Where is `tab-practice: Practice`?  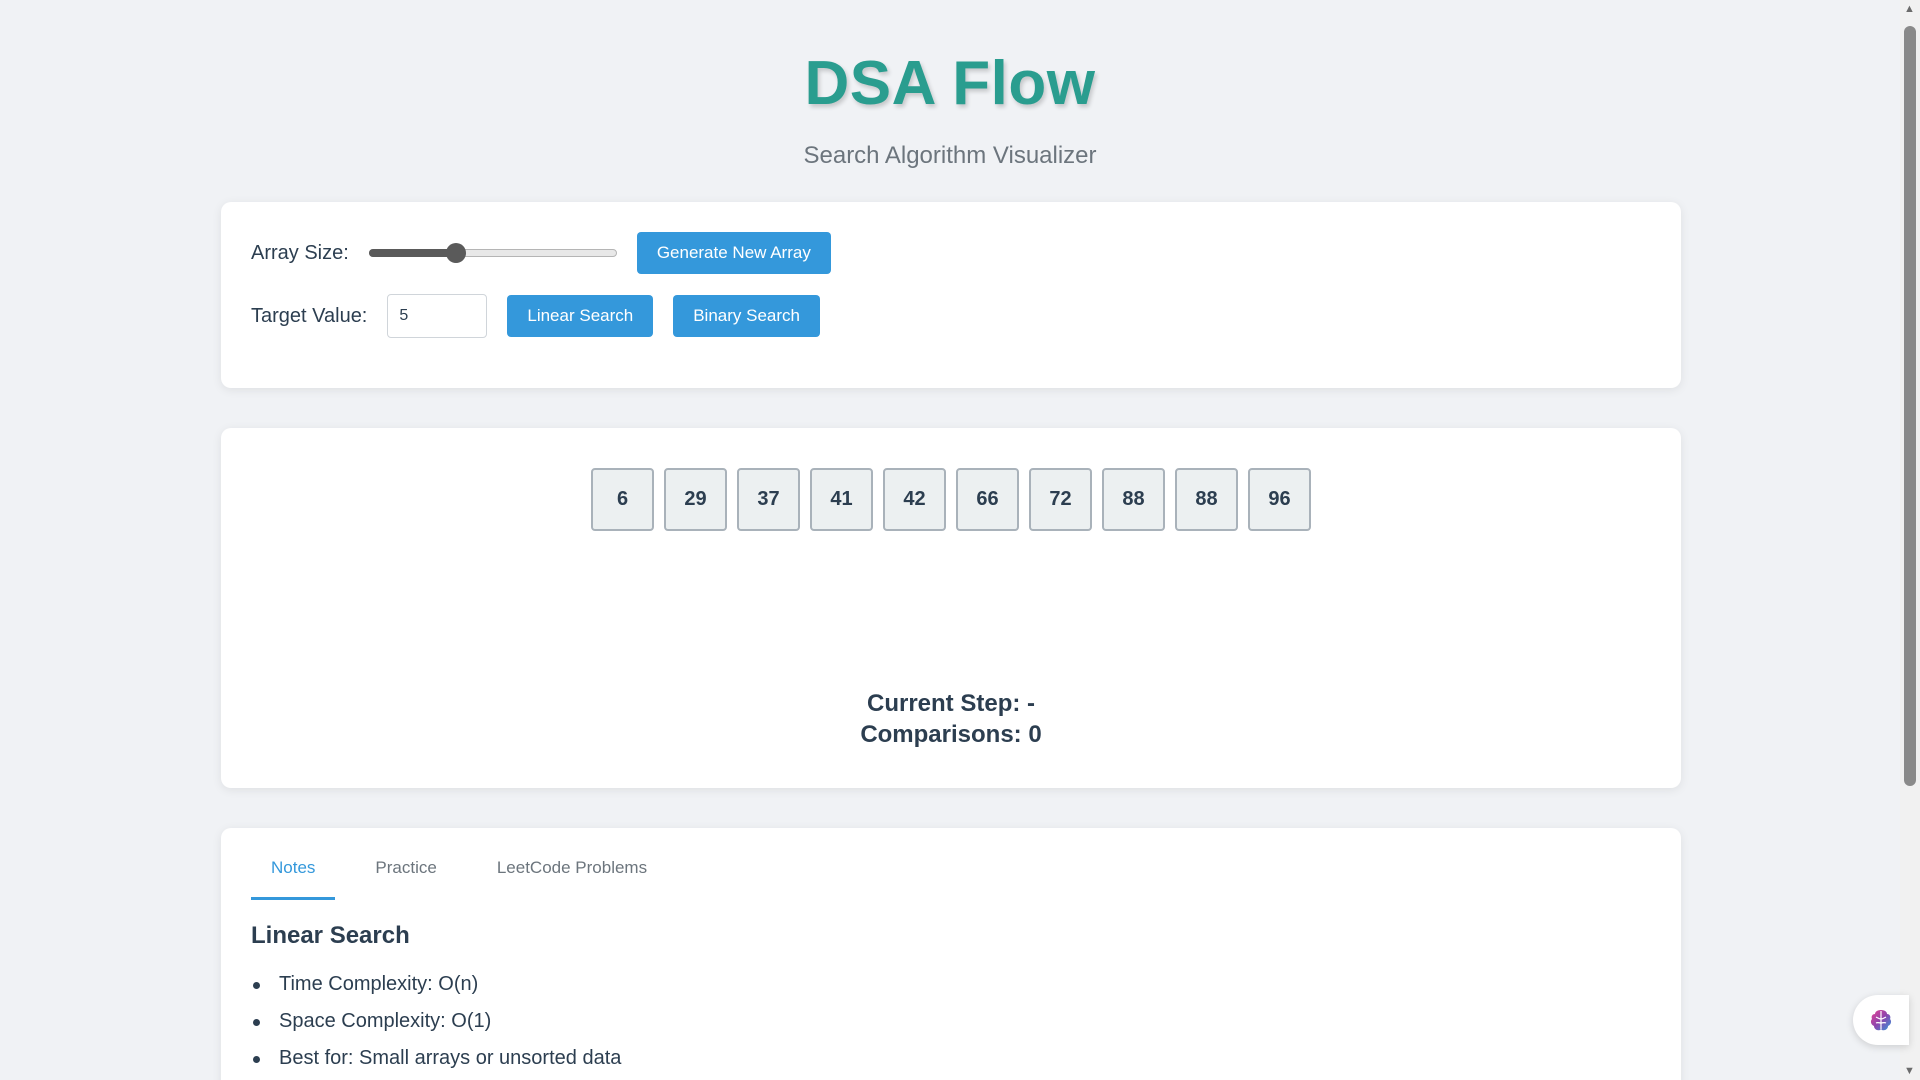 tab-practice: Practice is located at coordinates (405, 875).